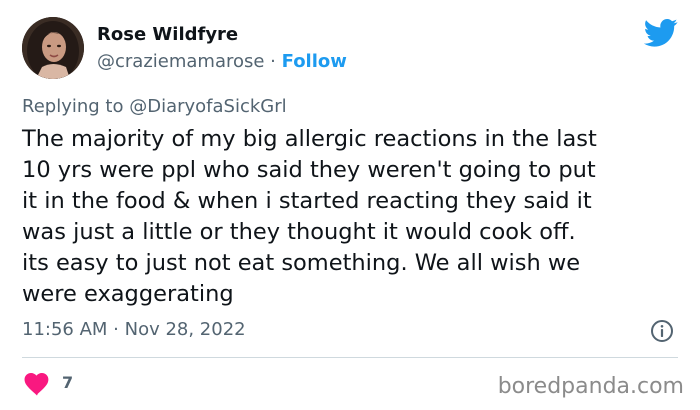 This screenshot has height=410, width=700. I want to click on timestamp-link: 11:56 AM · Nov 28, 2022, so click(134, 330).